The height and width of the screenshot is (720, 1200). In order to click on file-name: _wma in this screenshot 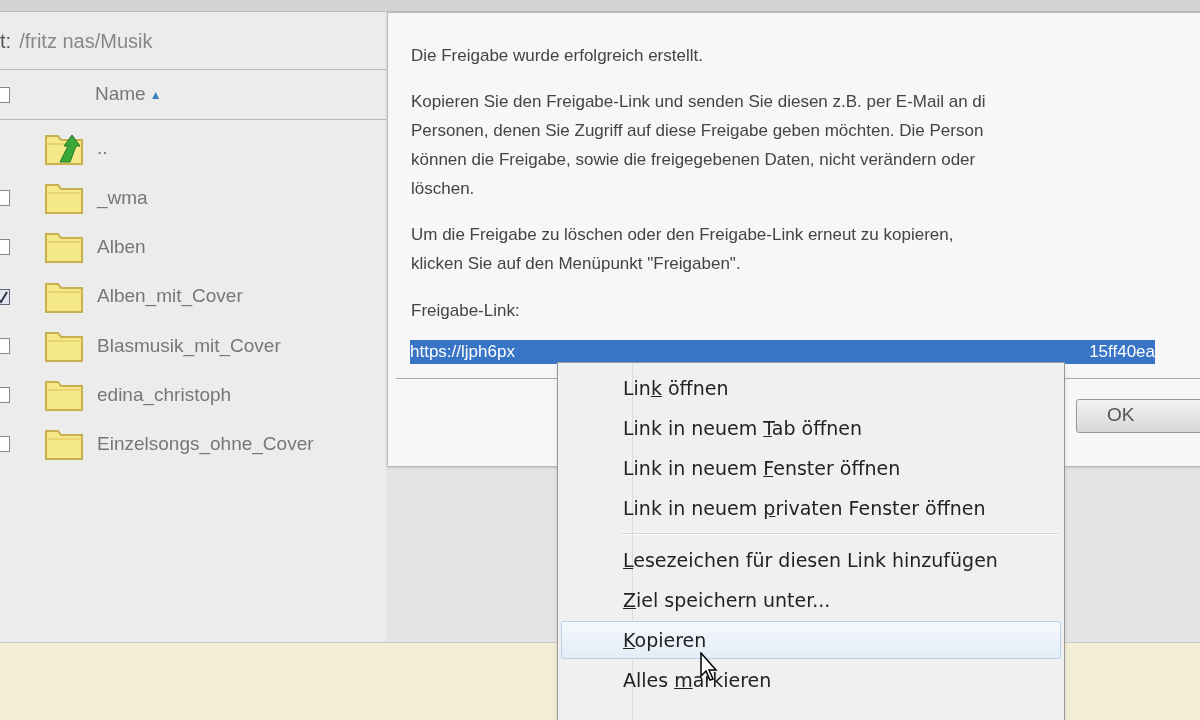, I will do `click(122, 198)`.